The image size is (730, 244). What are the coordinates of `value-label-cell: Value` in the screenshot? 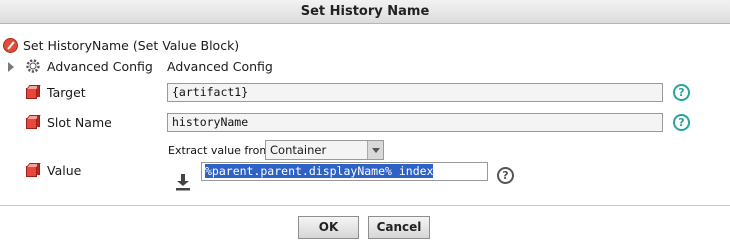 It's located at (53, 170).